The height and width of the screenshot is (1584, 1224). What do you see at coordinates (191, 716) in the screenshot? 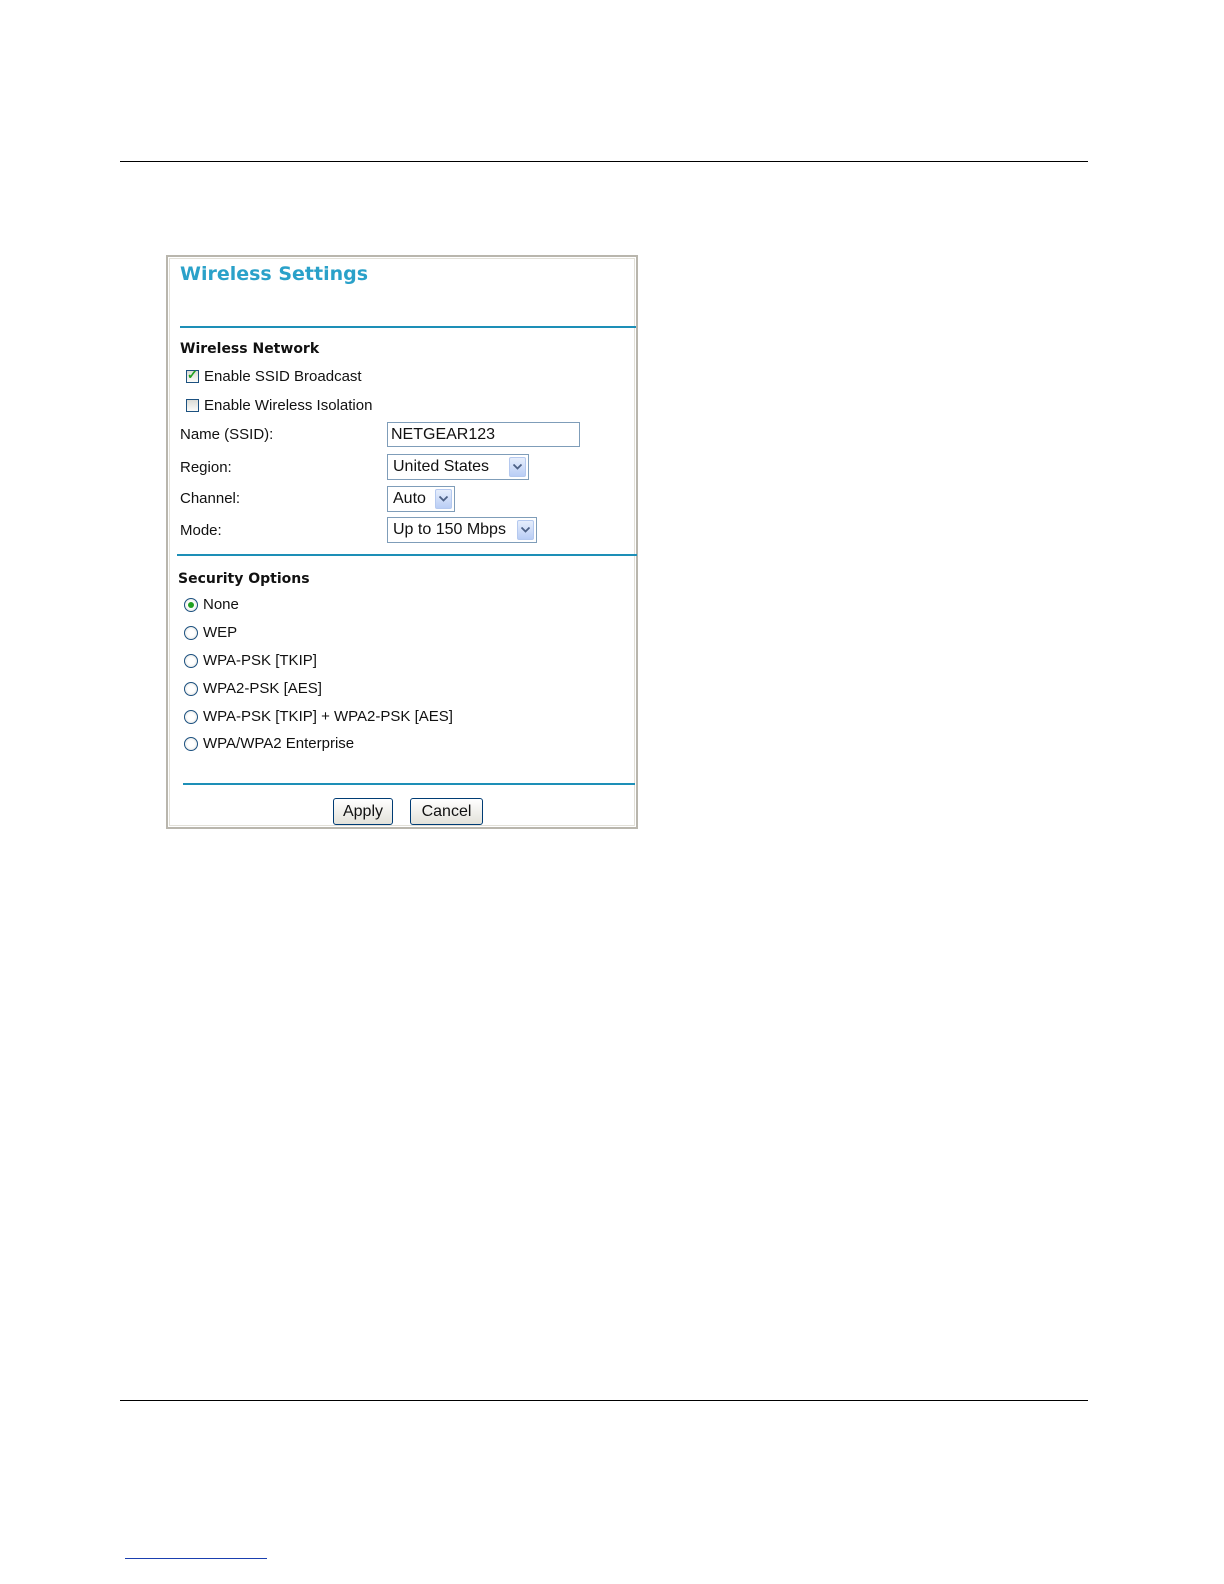
I see `radio-wpa-wpa2-mixed` at bounding box center [191, 716].